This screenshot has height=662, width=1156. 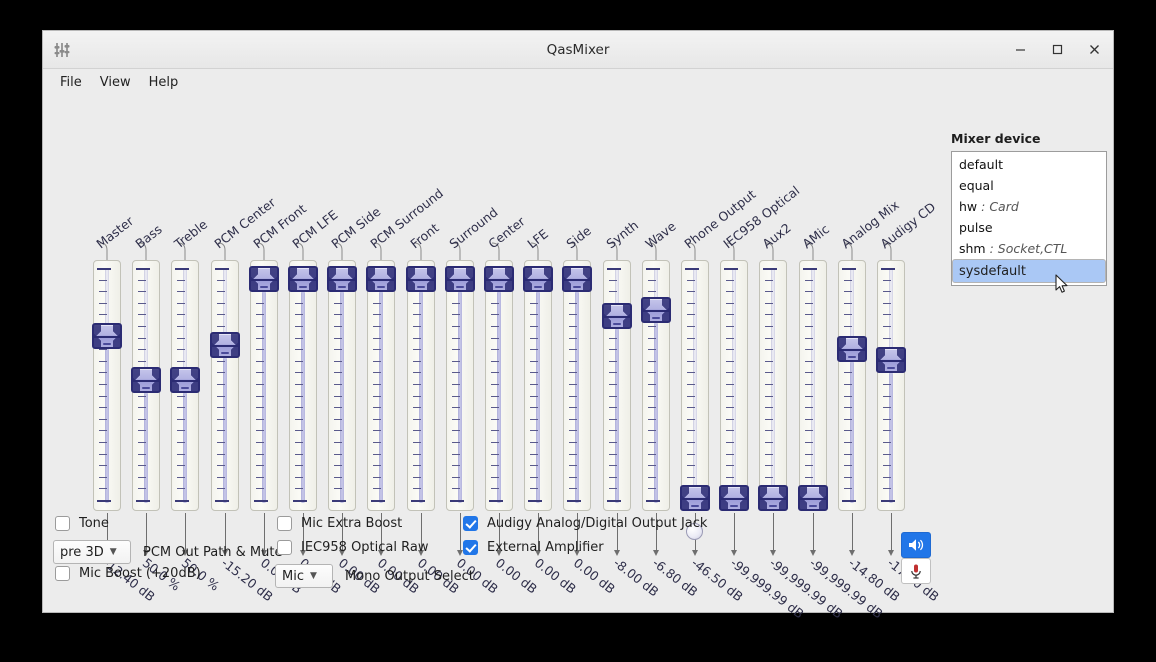 I want to click on iec958-raw-checkbox-box, so click(x=284, y=547).